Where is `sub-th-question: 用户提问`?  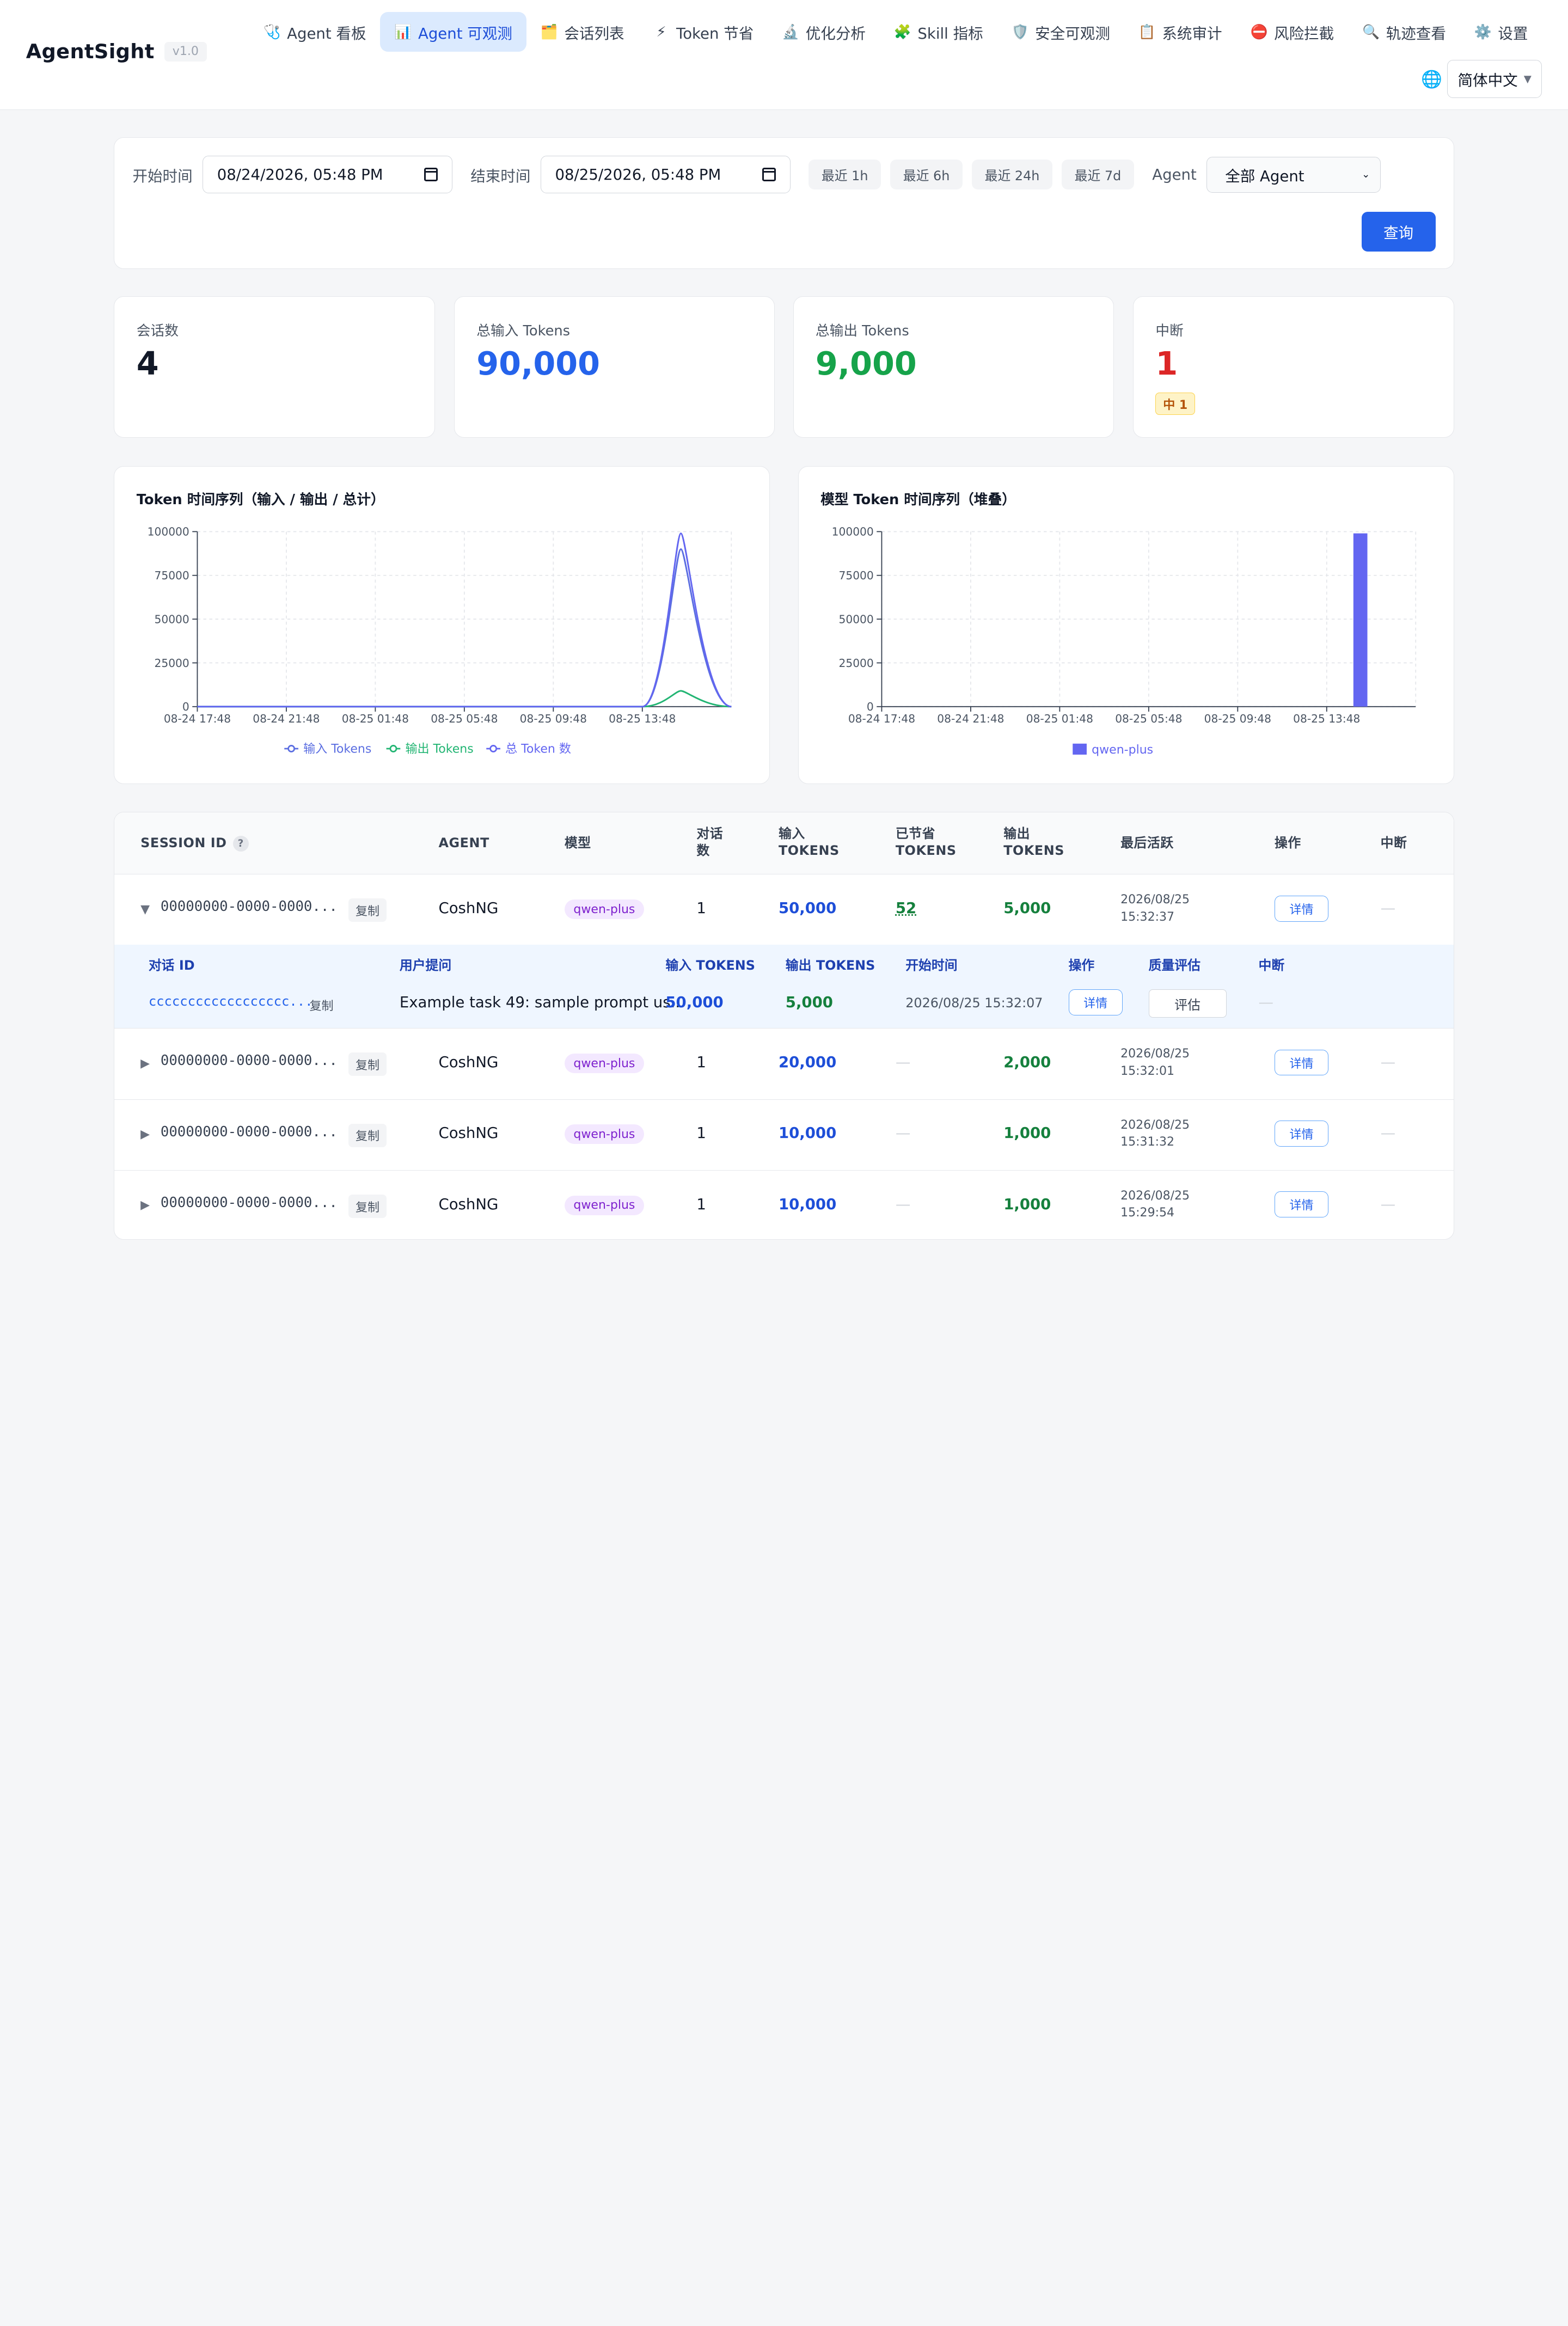 sub-th-question: 用户提问 is located at coordinates (425, 966).